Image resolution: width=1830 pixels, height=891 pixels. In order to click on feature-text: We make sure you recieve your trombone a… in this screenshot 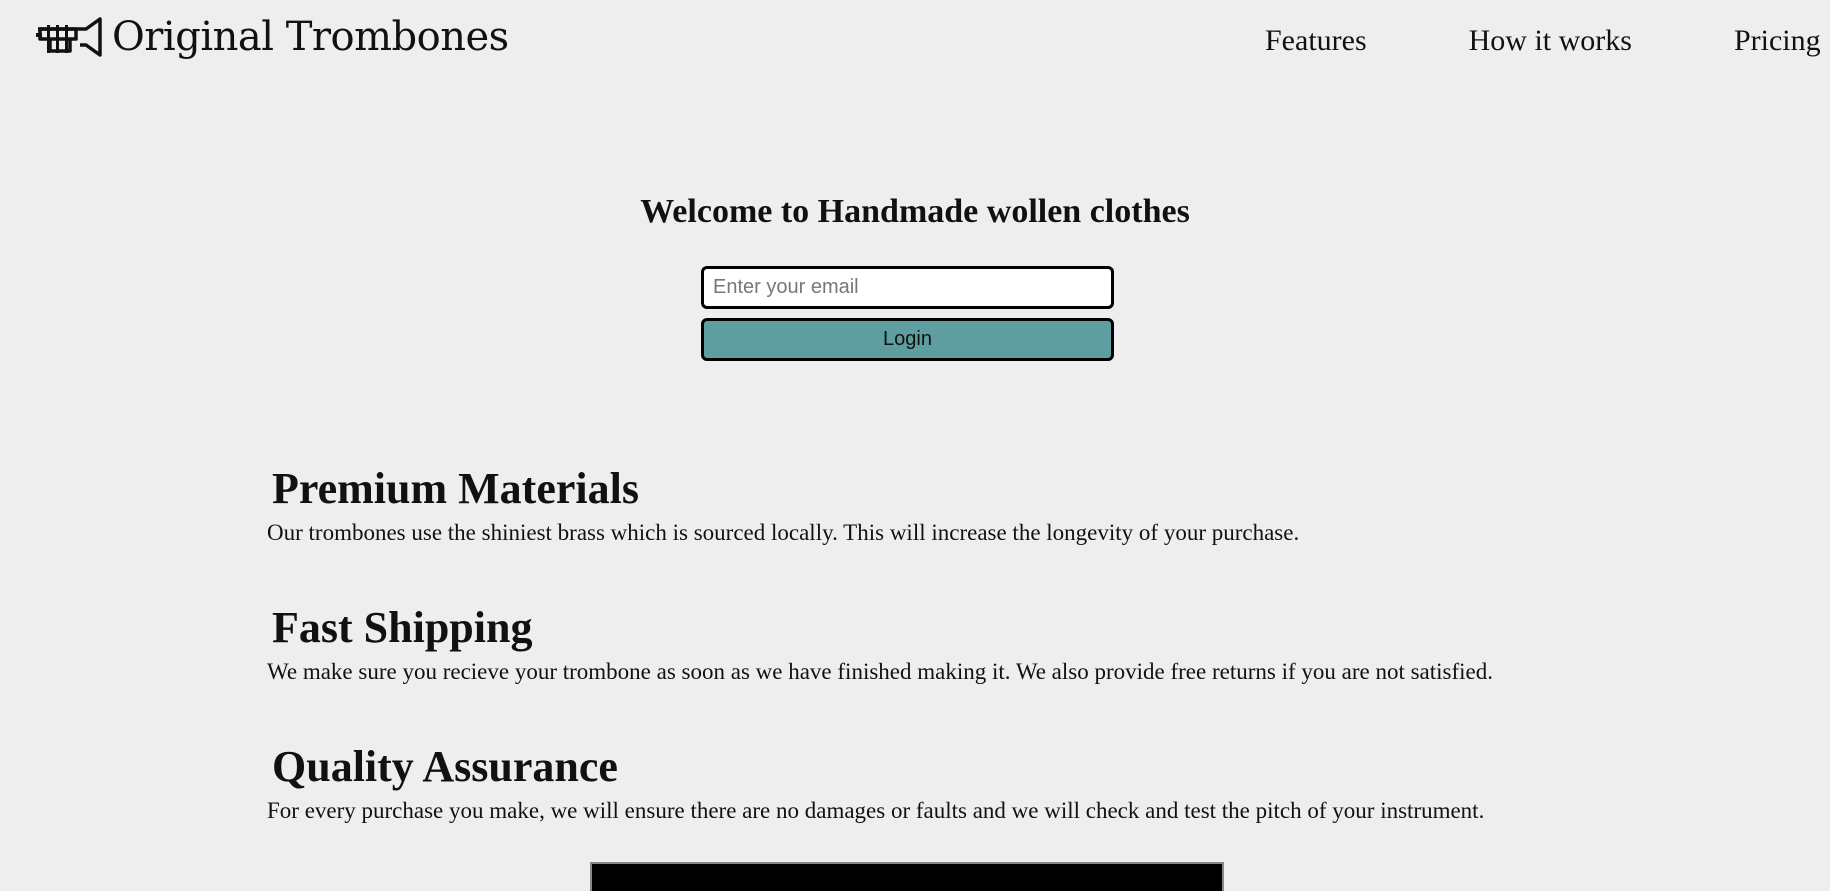, I will do `click(880, 671)`.